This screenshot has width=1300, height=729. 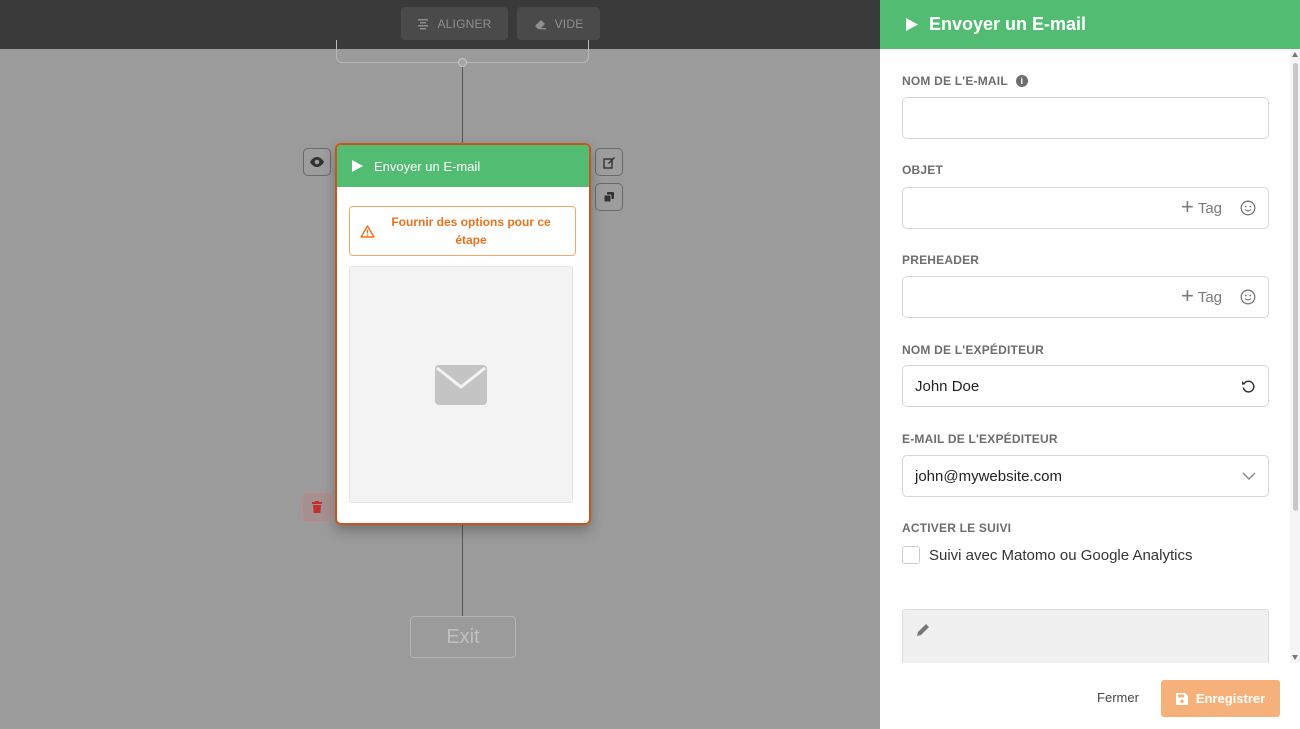 I want to click on save-button-label: Enregistrer, so click(x=1230, y=698).